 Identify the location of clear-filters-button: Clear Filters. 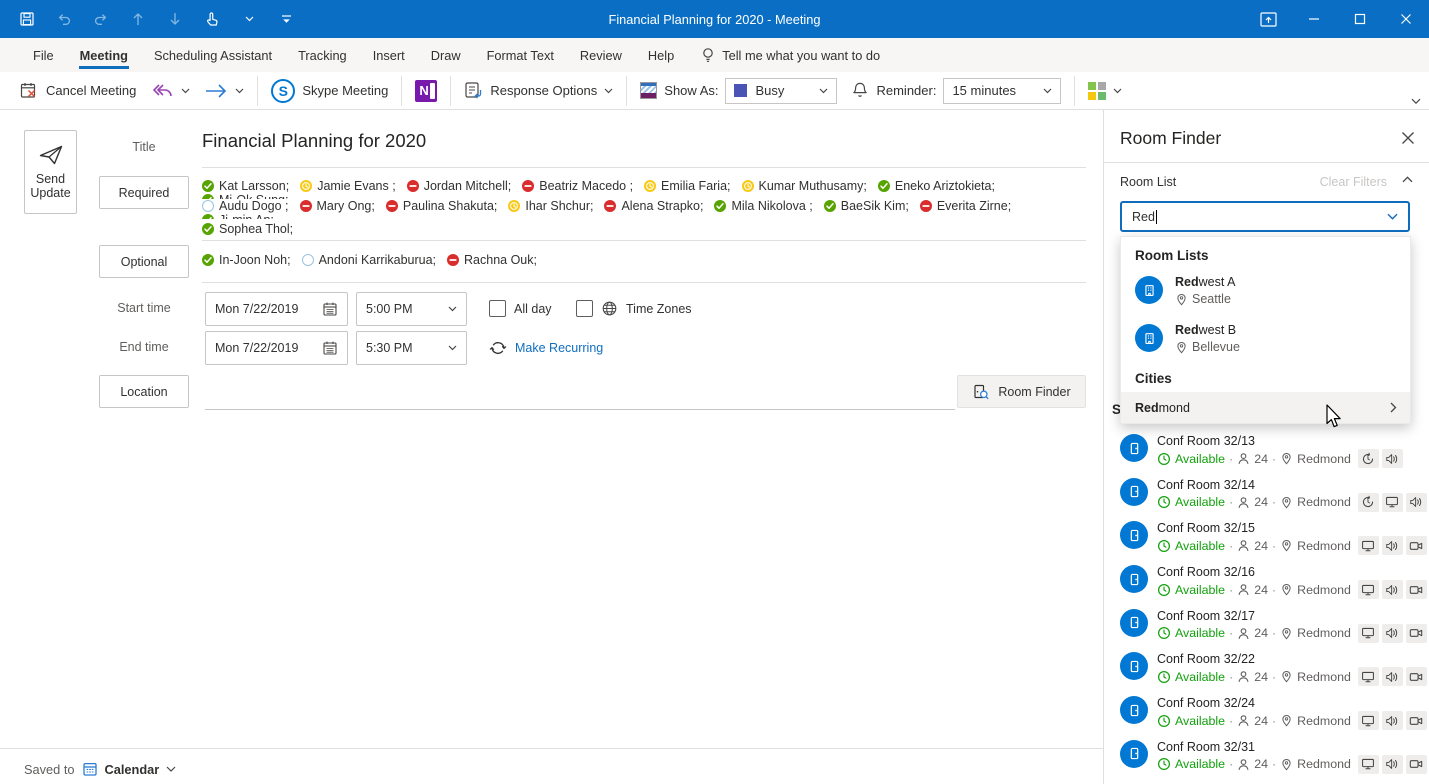
(1353, 182).